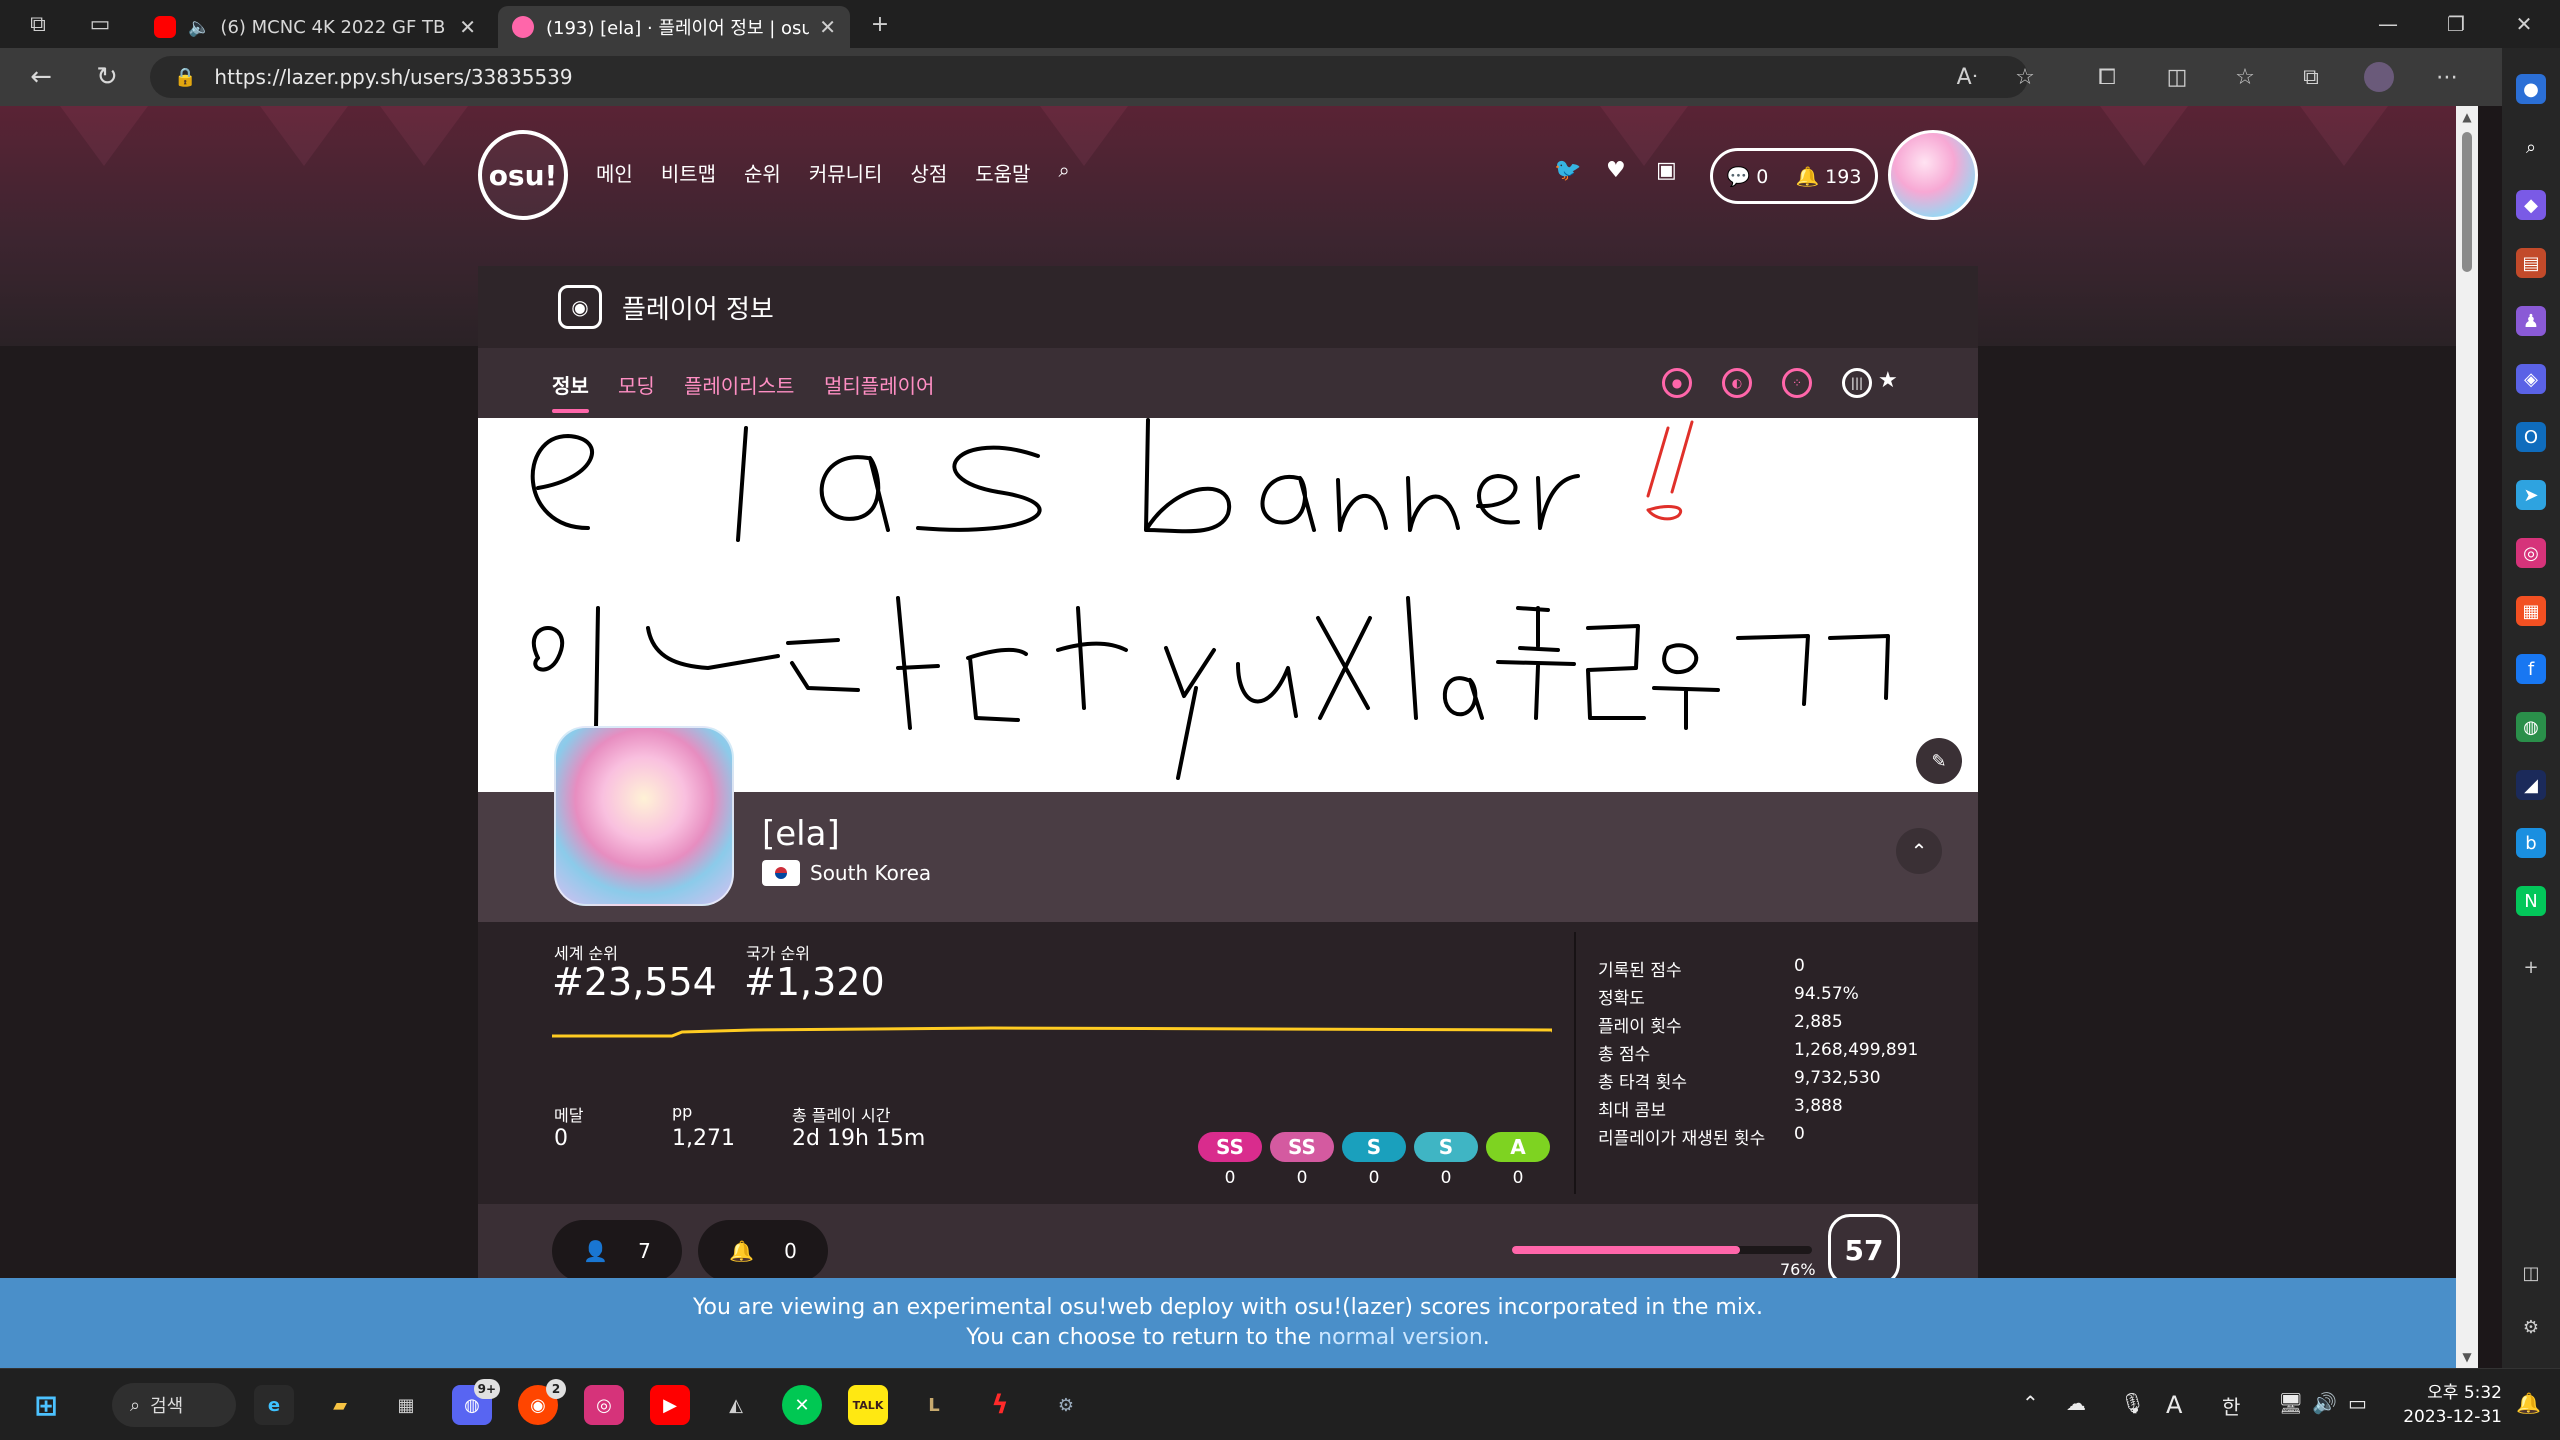  What do you see at coordinates (1837, 1078) in the screenshot?
I see `stat-value: 9,732,530` at bounding box center [1837, 1078].